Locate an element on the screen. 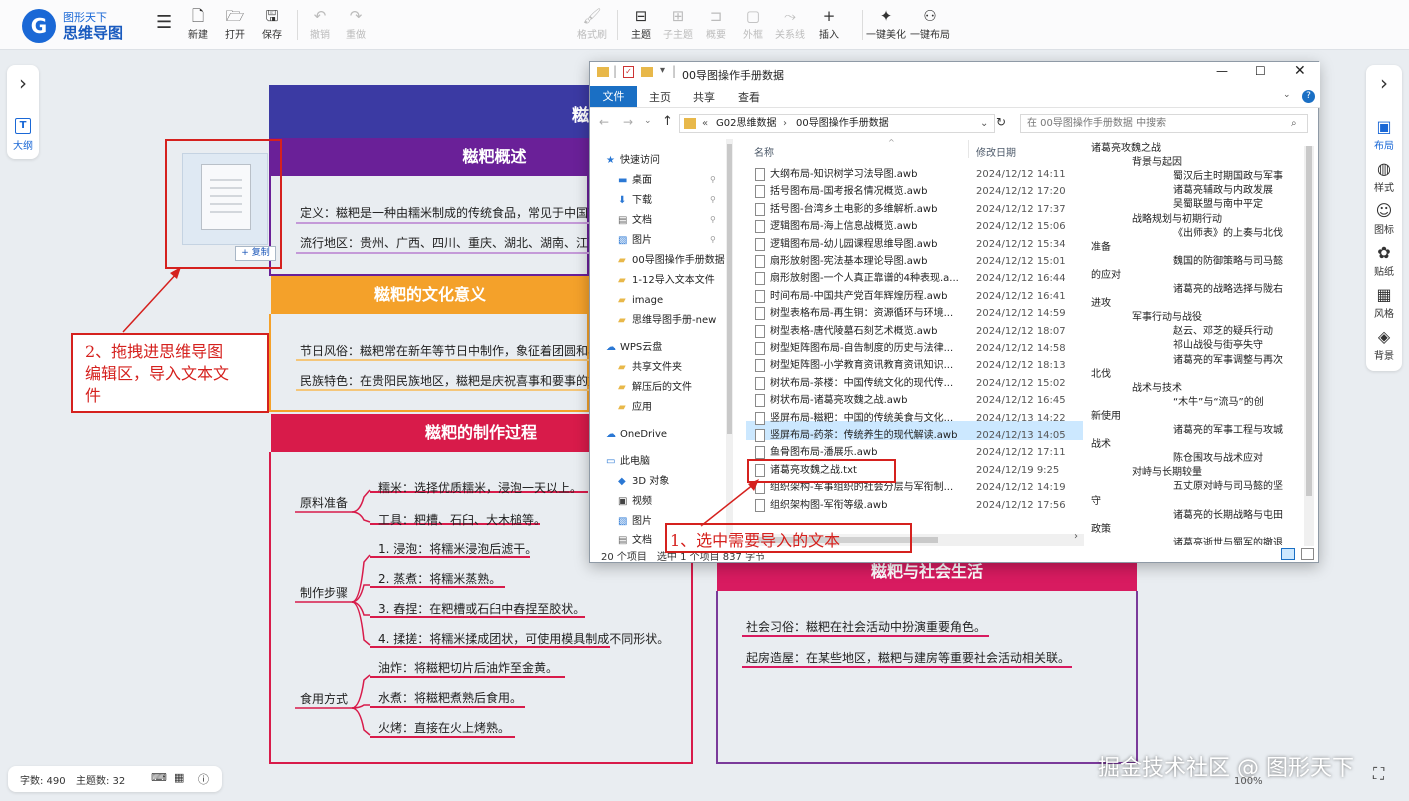 Image resolution: width=1409 pixels, height=801 pixels. file-row: 竖屏布局-药茶：传统养生的现代解读.awb 2024/12/13 14:05 is located at coordinates (914, 435).